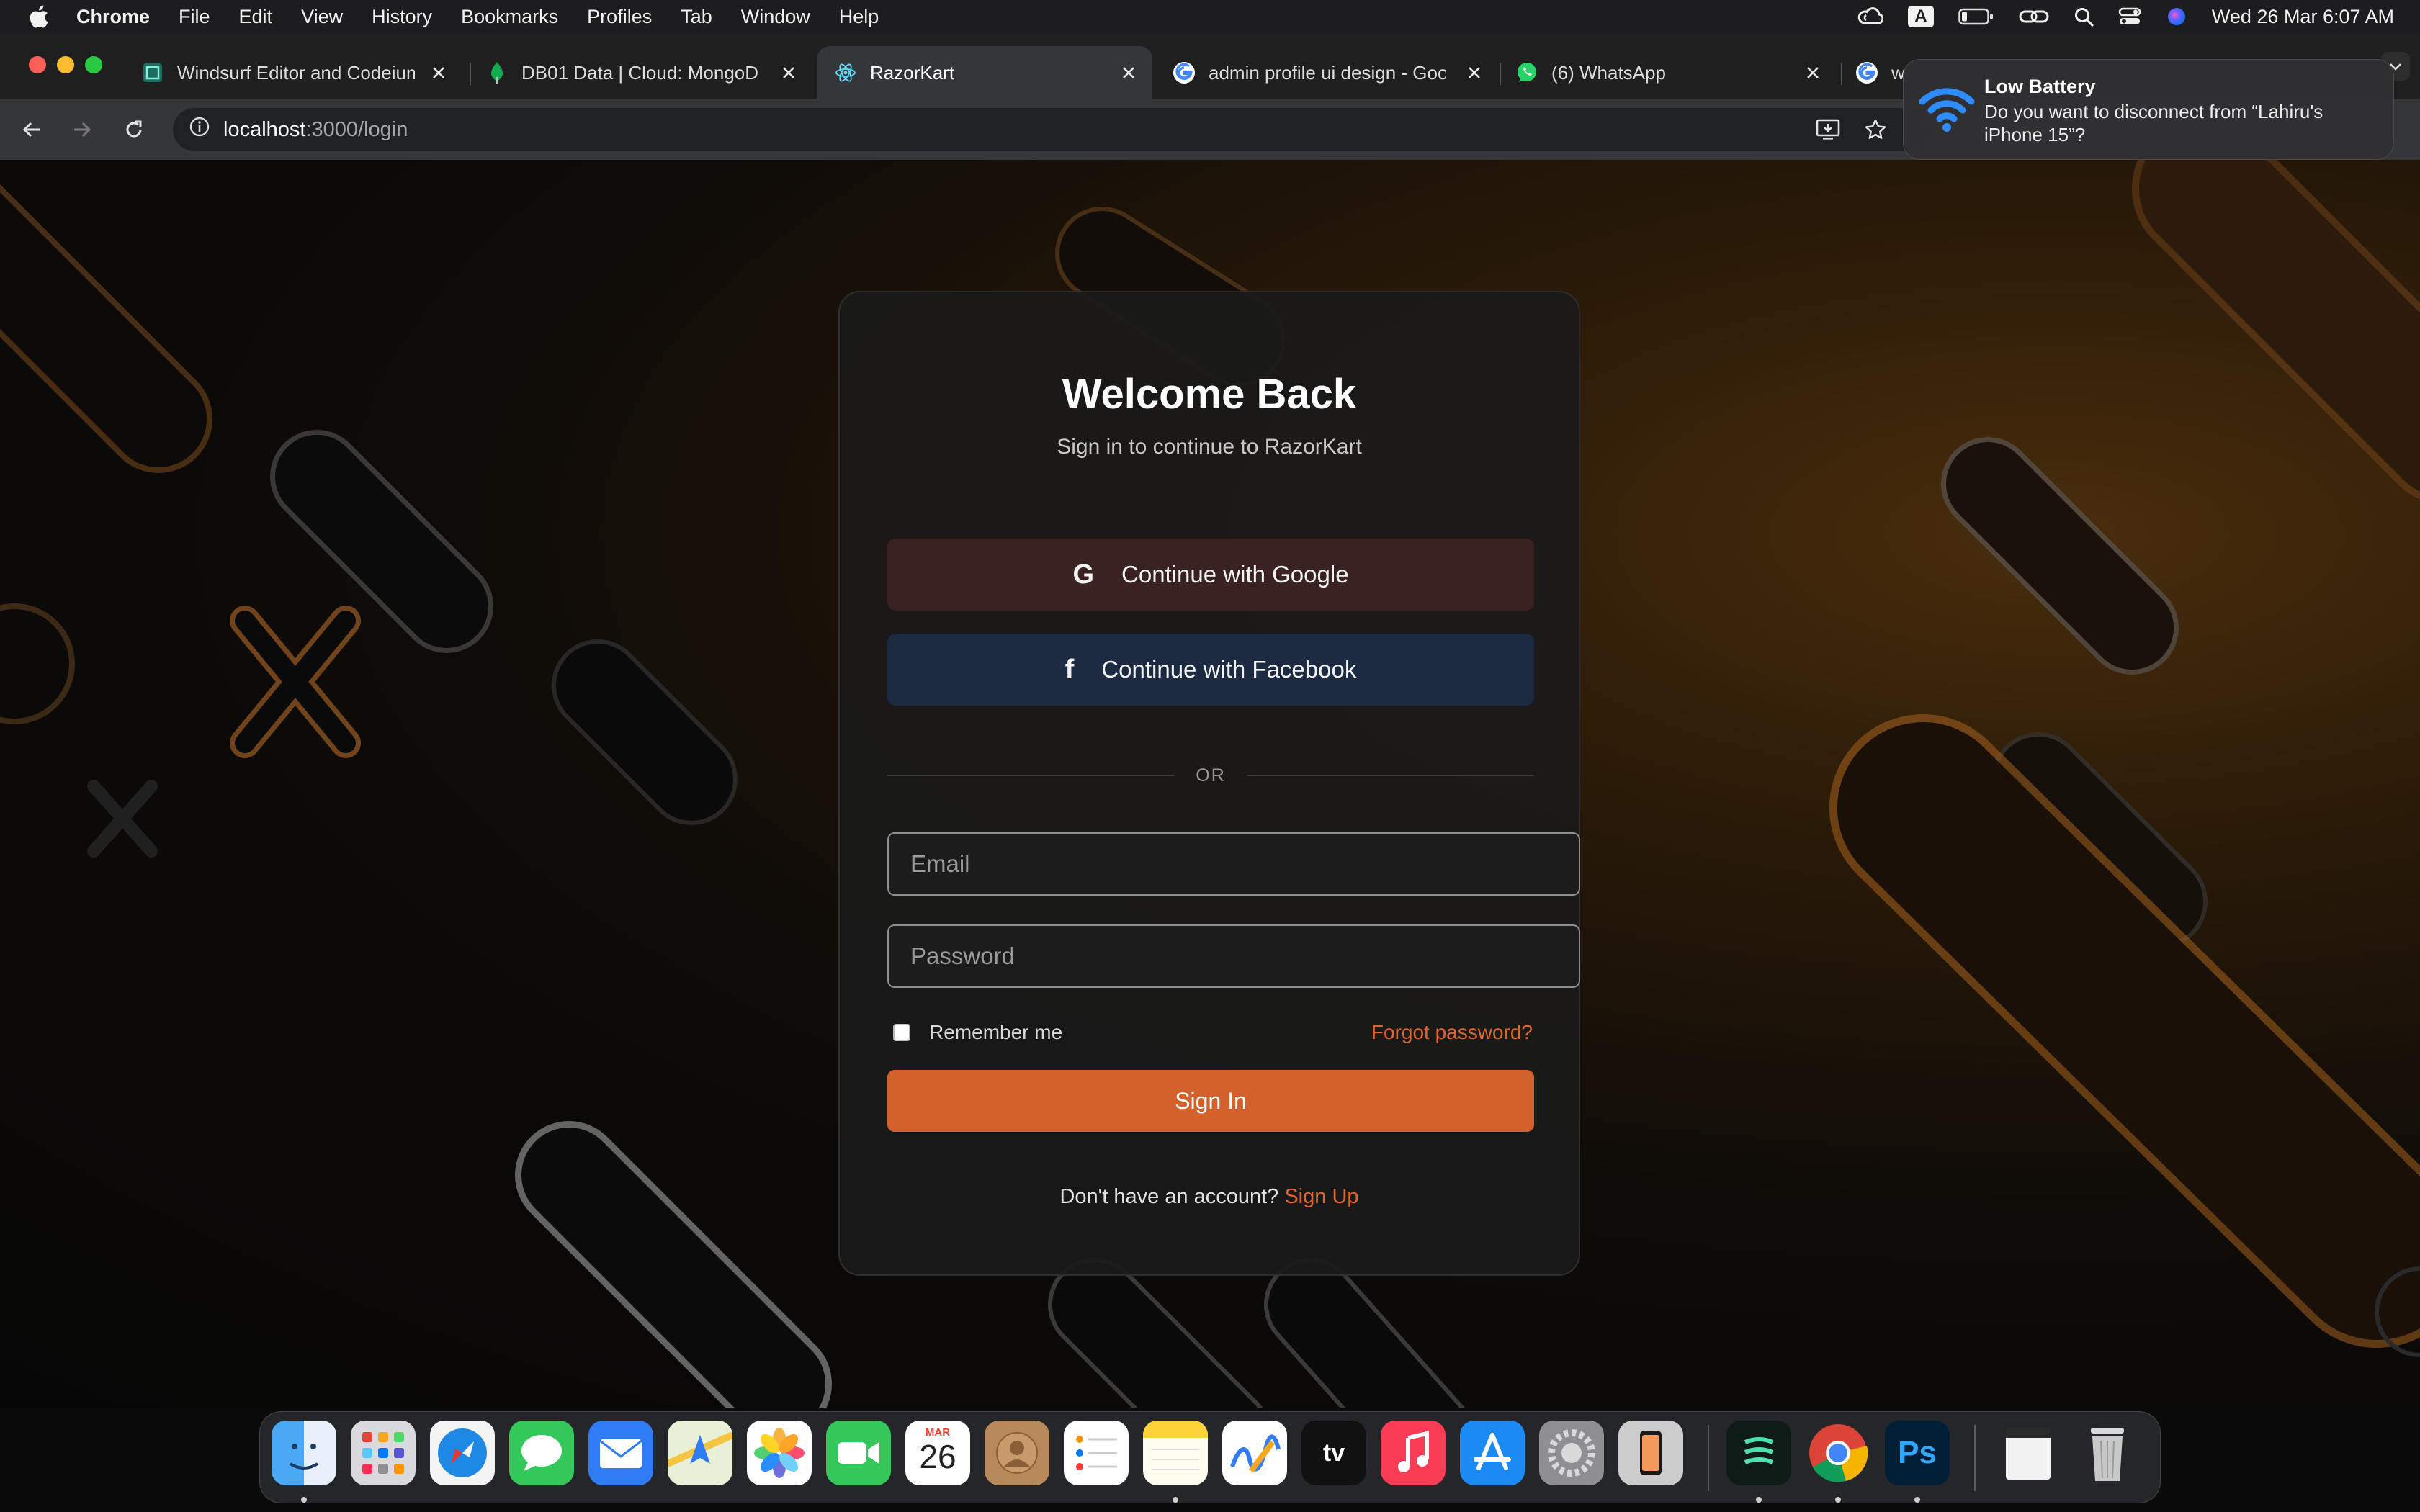  What do you see at coordinates (780, 1453) in the screenshot?
I see `photos-icon` at bounding box center [780, 1453].